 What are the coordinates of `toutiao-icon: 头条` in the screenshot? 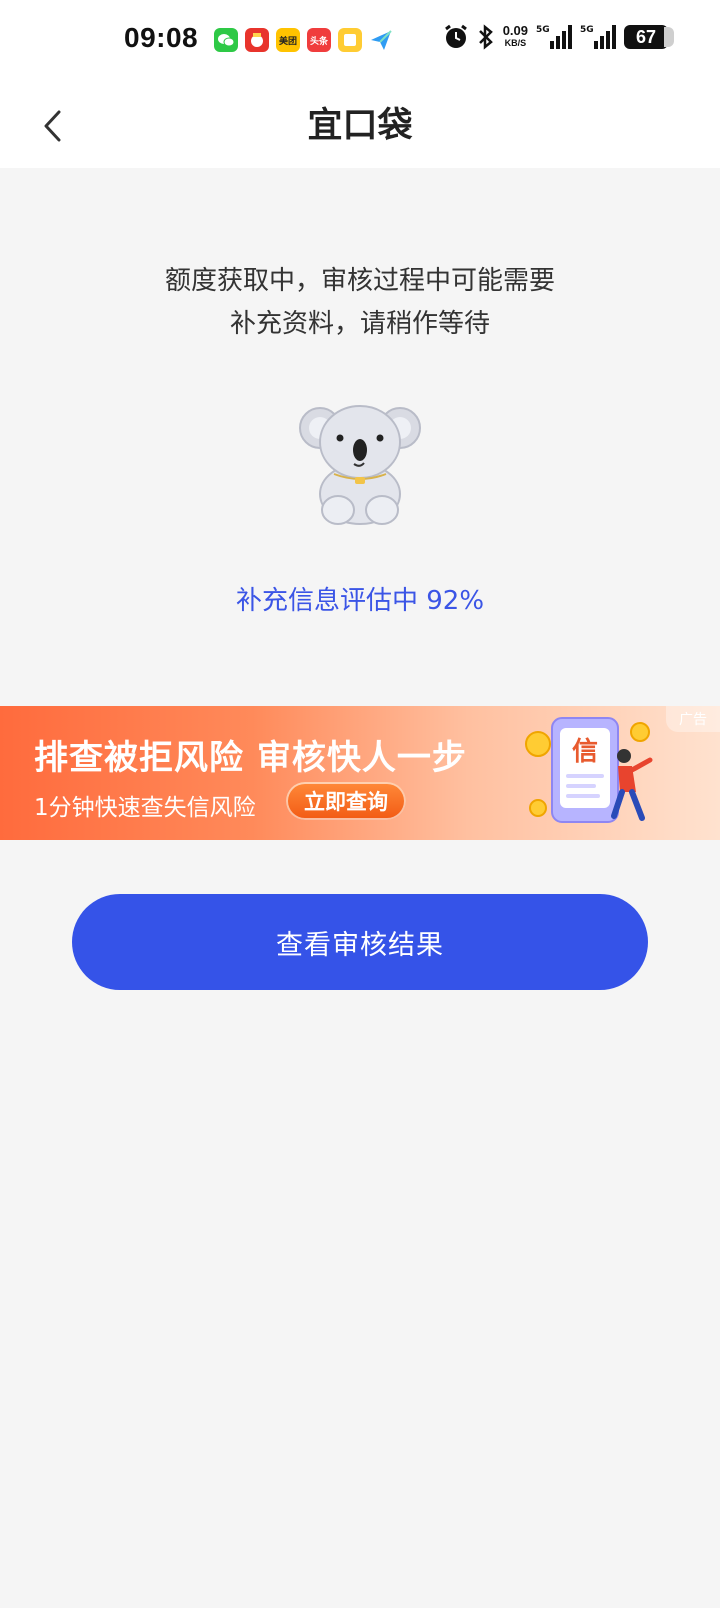 It's located at (319, 40).